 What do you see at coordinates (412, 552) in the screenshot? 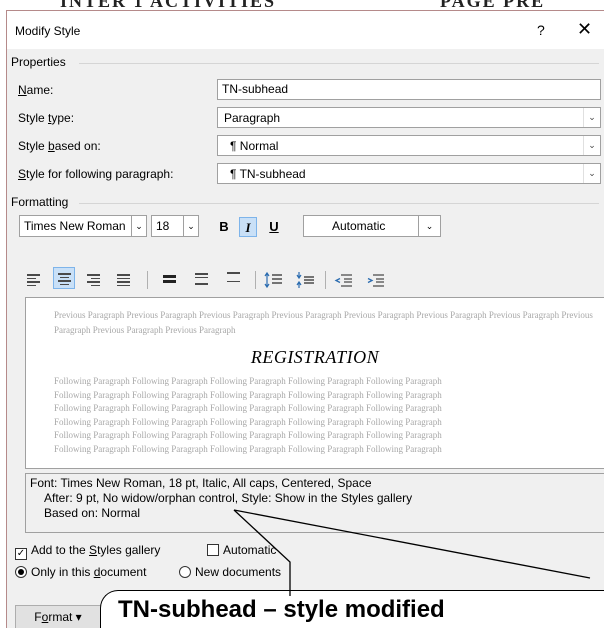
I see `callout-pointer` at bounding box center [412, 552].